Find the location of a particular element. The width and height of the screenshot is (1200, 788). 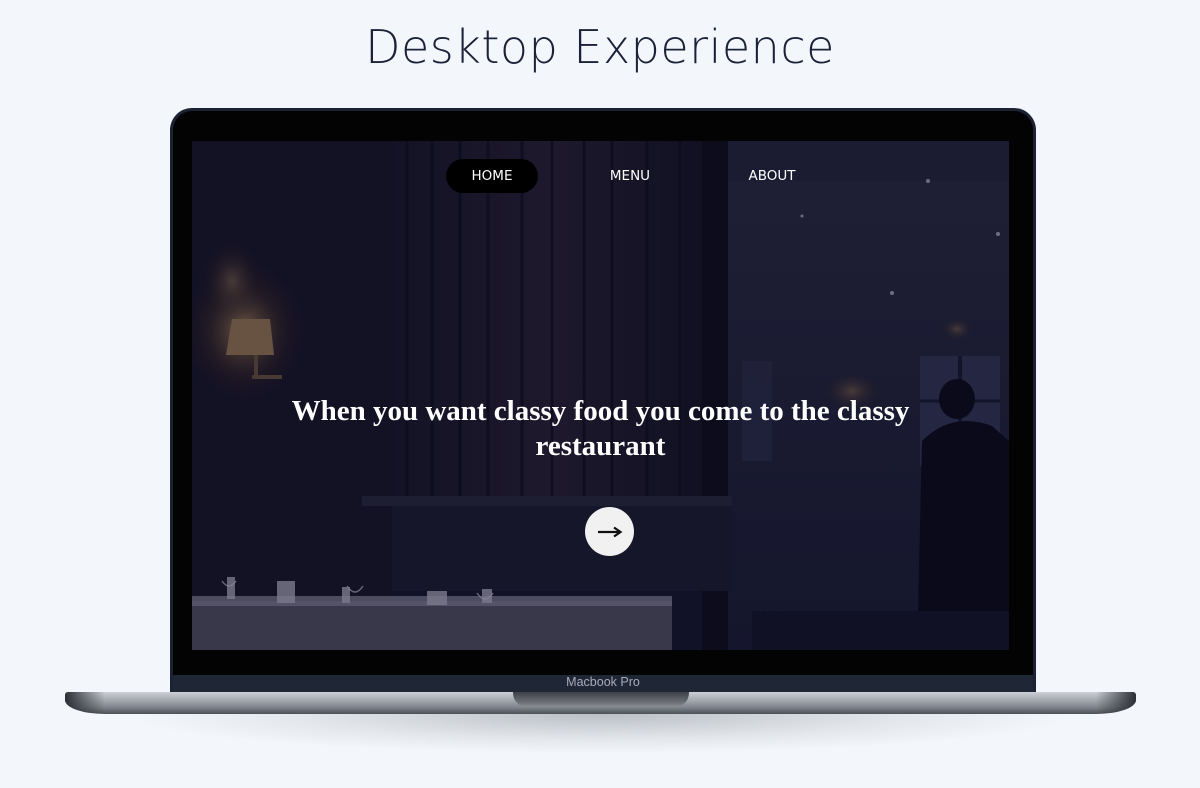

laptop-opening-notch is located at coordinates (601, 699).